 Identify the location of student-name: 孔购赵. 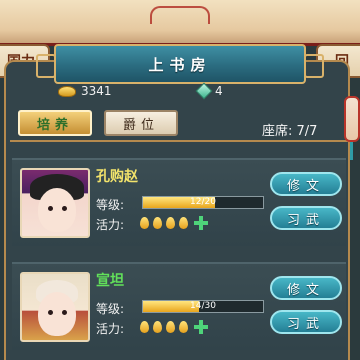
(117, 177).